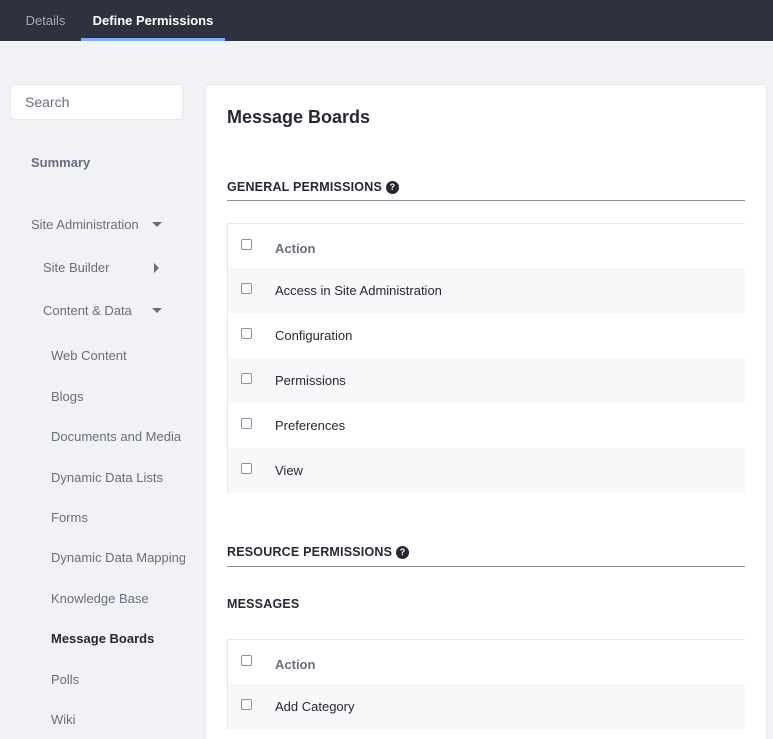 This screenshot has height=739, width=773. Describe the element at coordinates (118, 436) in the screenshot. I see `sidebar-item-documents-and-media: Documents and Media` at that location.